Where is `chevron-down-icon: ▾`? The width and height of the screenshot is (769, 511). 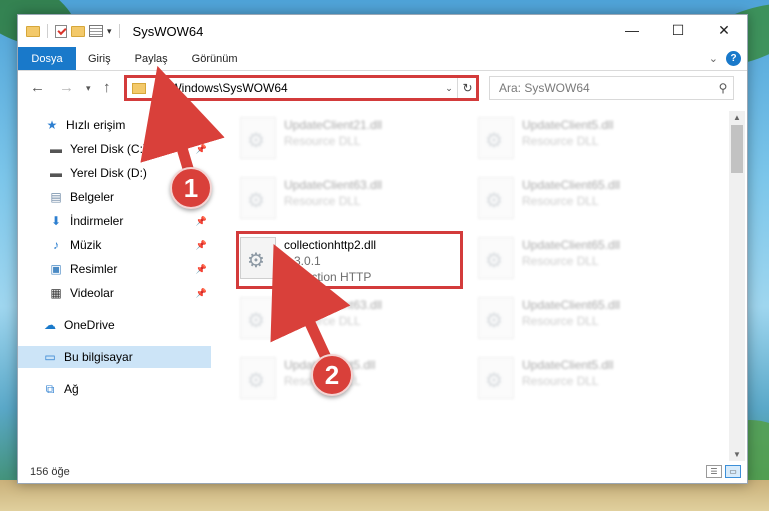
chevron-down-icon: ▾ is located at coordinates (109, 31).